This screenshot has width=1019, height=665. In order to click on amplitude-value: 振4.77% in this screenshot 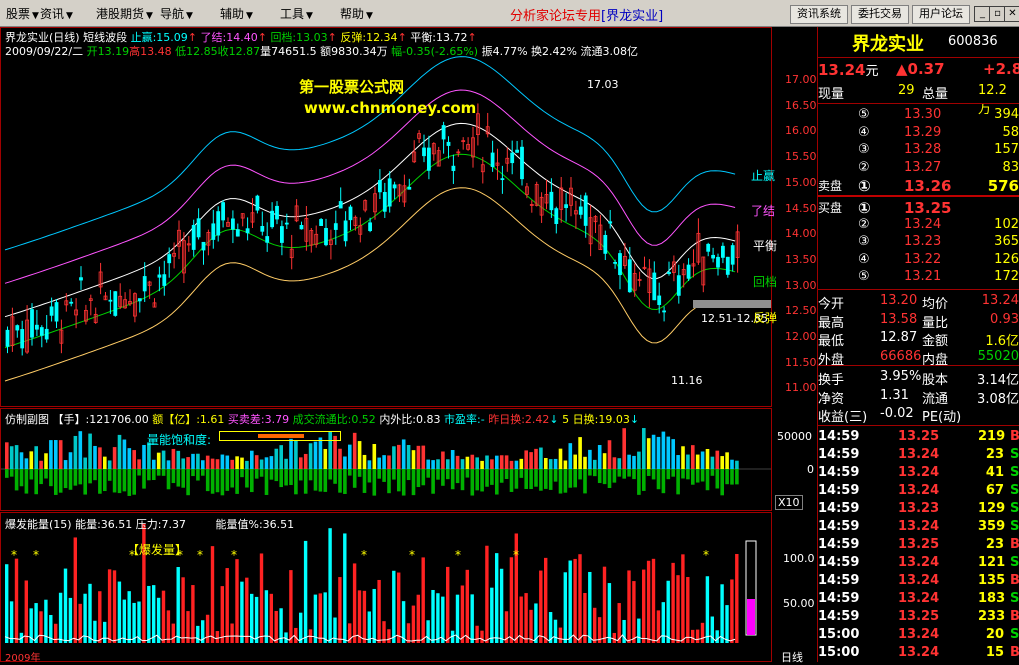, I will do `click(504, 51)`.